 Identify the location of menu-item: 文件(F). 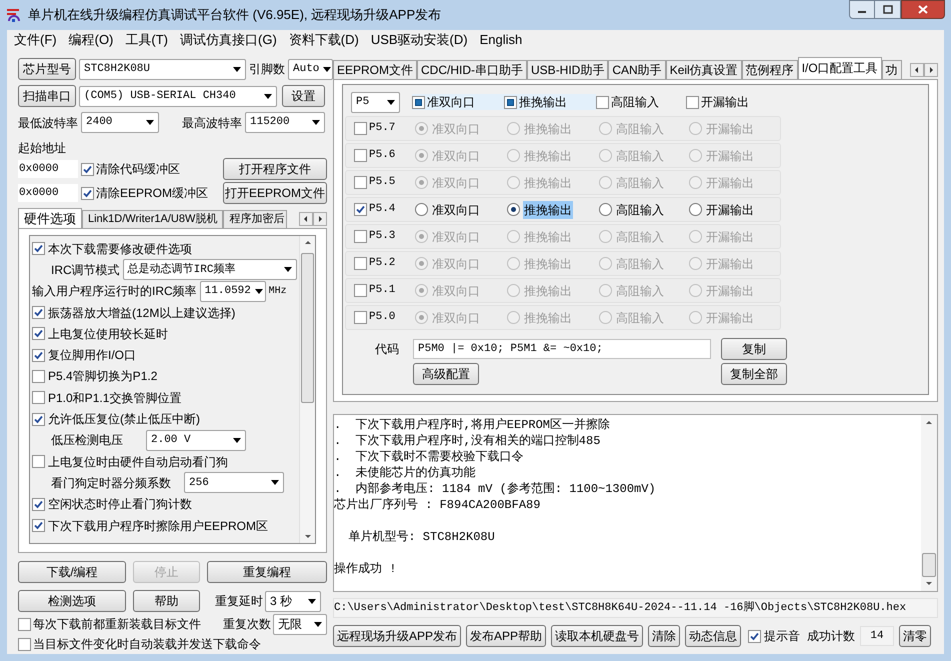
(35, 40).